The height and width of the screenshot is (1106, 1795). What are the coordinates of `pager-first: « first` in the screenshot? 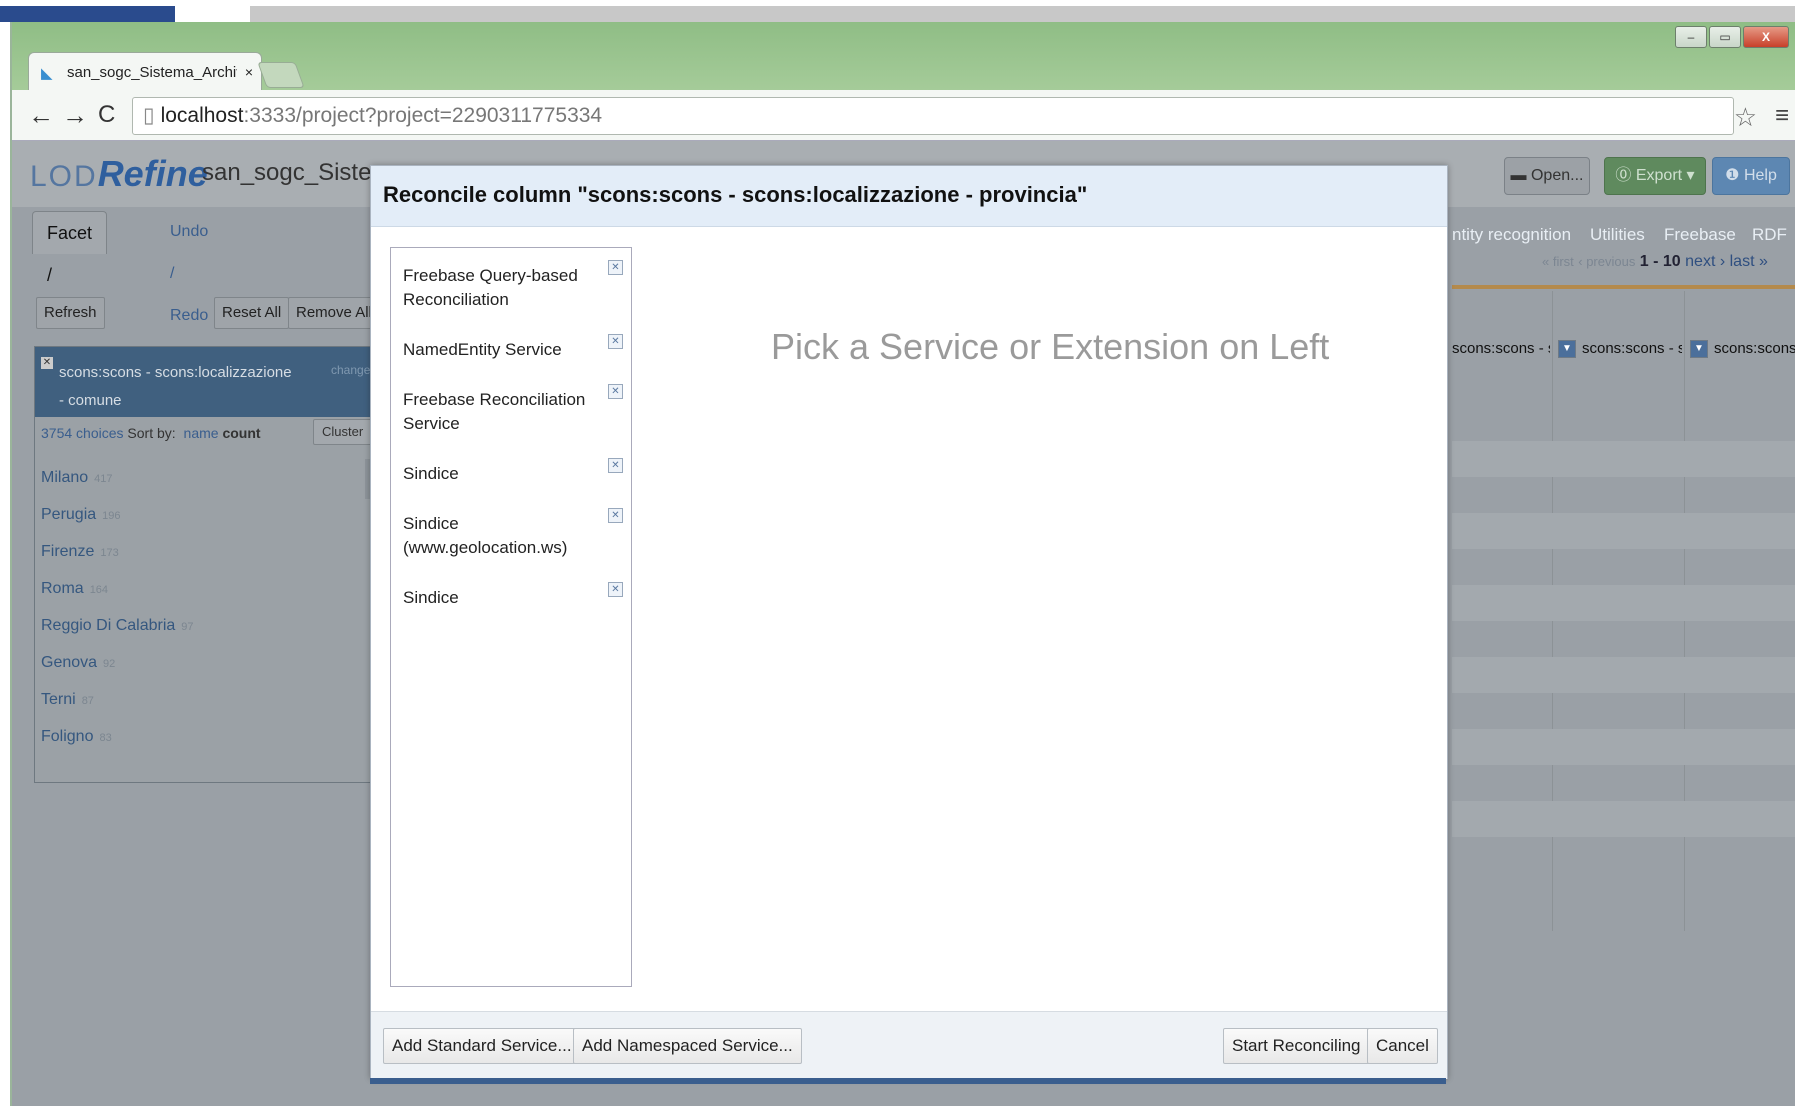 It's located at (1558, 261).